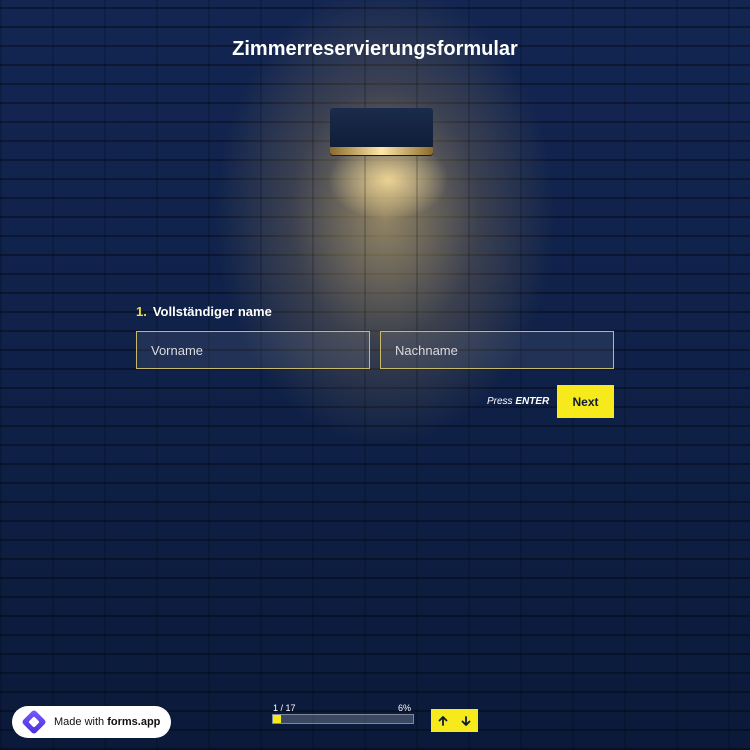 This screenshot has width=750, height=750. Describe the element at coordinates (585, 401) in the screenshot. I see `next-button: Next` at that location.